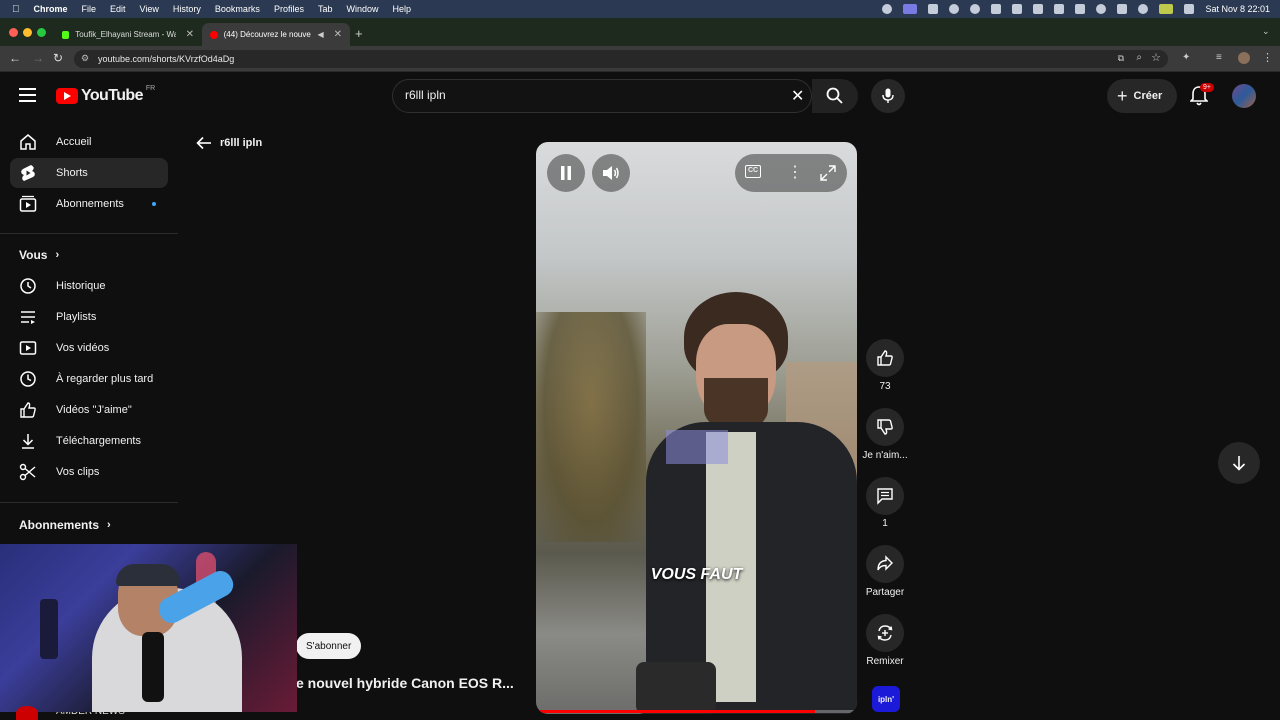 The width and height of the screenshot is (1280, 720). I want to click on menubar-item-tab: Tab, so click(325, 9).